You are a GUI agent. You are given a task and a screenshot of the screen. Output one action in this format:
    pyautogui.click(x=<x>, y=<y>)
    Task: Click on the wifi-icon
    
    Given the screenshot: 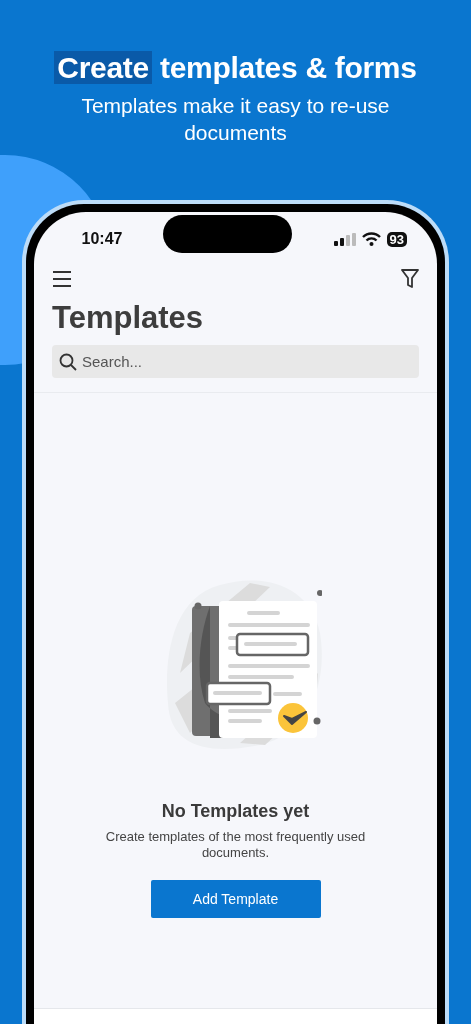 What is the action you would take?
    pyautogui.click(x=371, y=239)
    